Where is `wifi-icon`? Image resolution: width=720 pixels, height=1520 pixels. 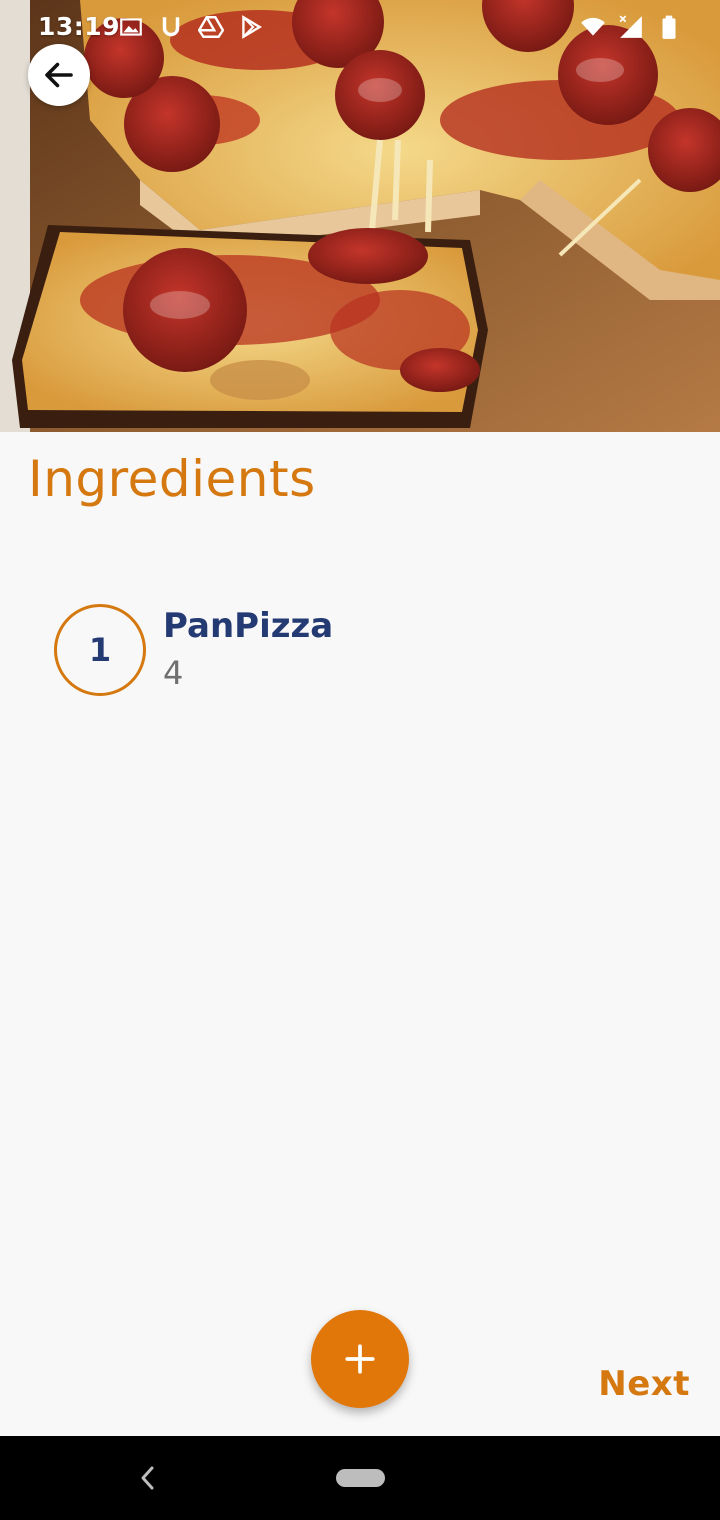 wifi-icon is located at coordinates (593, 26).